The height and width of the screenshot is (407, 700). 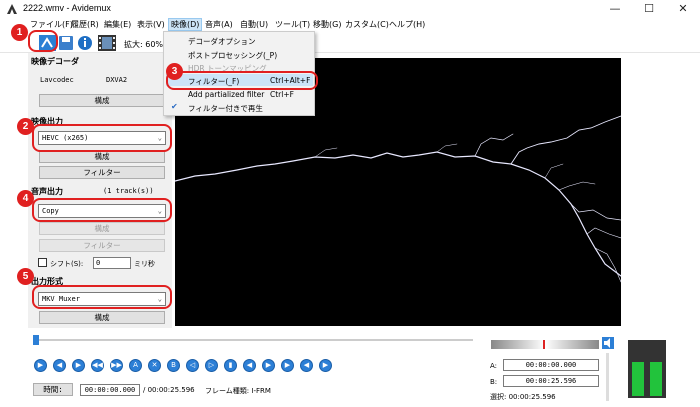 What do you see at coordinates (144, 44) in the screenshot?
I see `zoom-label: 拡大: 60%` at bounding box center [144, 44].